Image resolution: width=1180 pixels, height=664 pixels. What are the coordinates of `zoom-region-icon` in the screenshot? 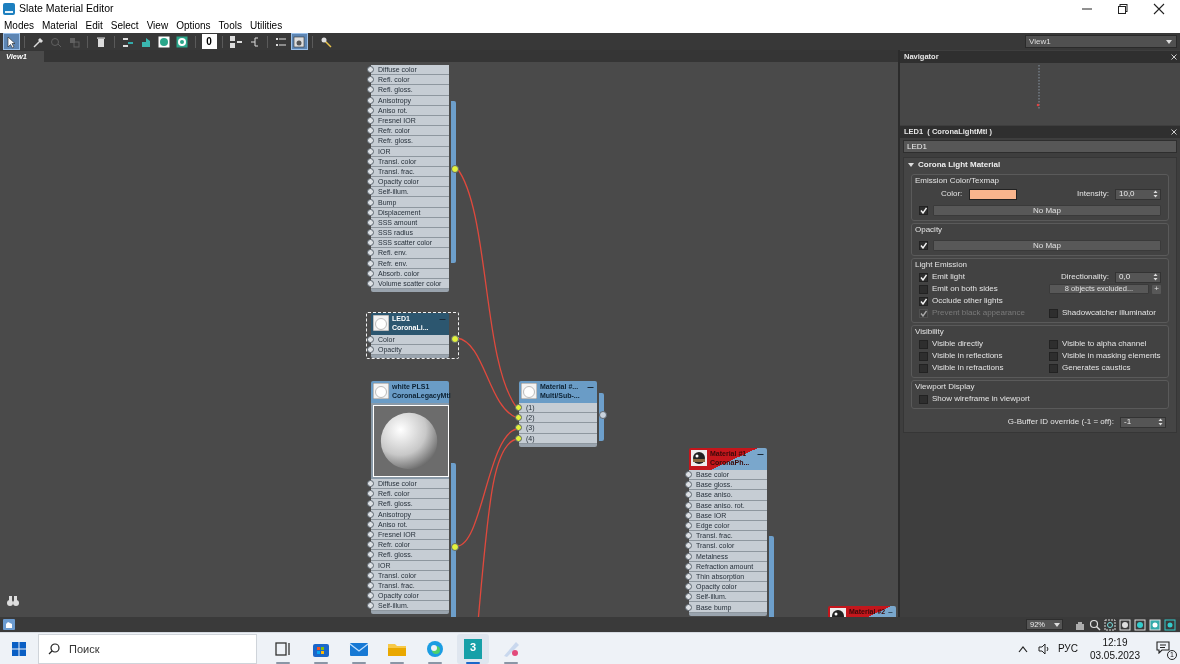 It's located at (1110, 624).